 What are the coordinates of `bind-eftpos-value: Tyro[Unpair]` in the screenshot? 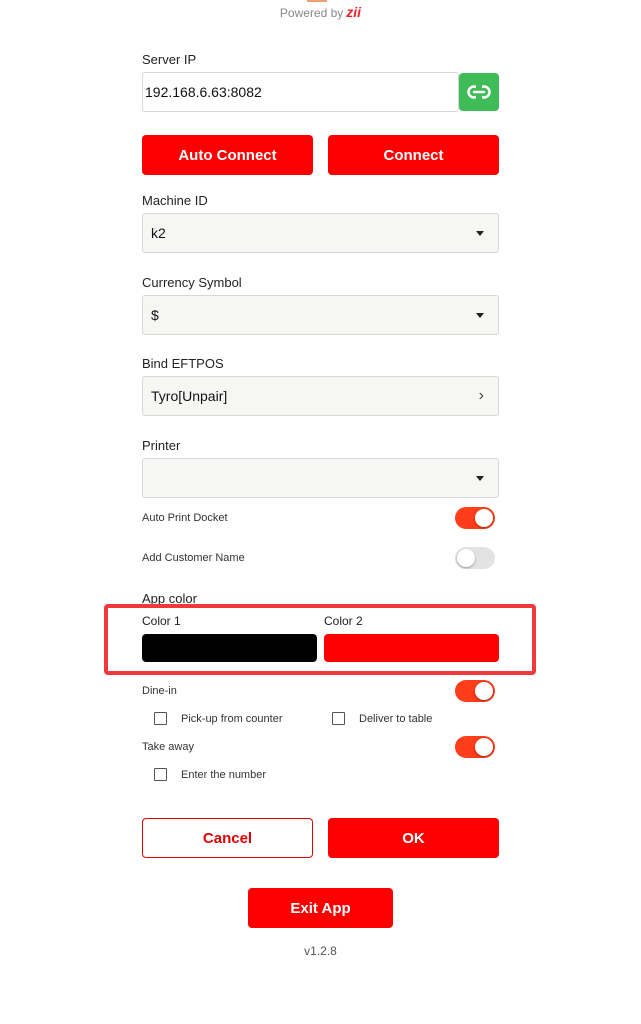 It's located at (189, 396).